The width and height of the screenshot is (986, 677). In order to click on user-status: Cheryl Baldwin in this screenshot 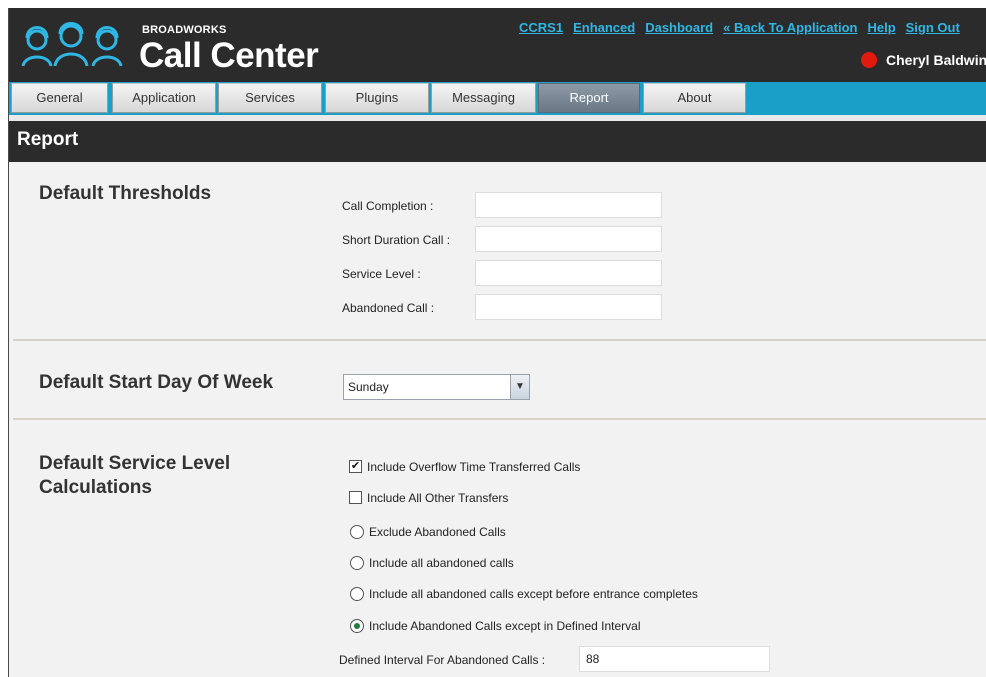, I will do `click(923, 60)`.